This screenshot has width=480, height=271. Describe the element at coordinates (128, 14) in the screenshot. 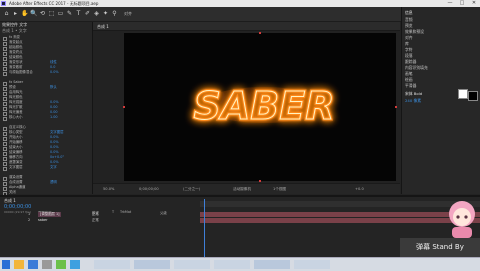

I see `snap-label: 对齐` at that location.